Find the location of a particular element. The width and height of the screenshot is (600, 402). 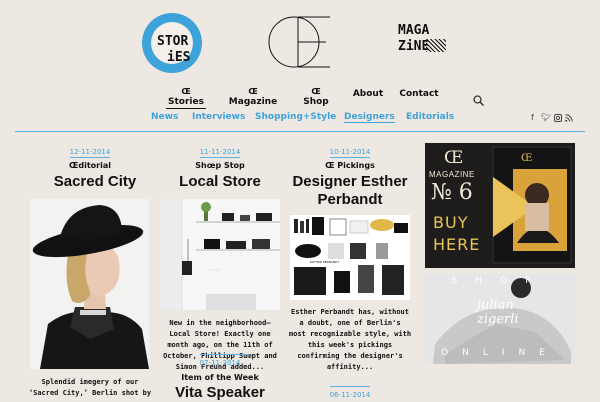

shop-ad-bottom: ONLINE is located at coordinates (500, 353).